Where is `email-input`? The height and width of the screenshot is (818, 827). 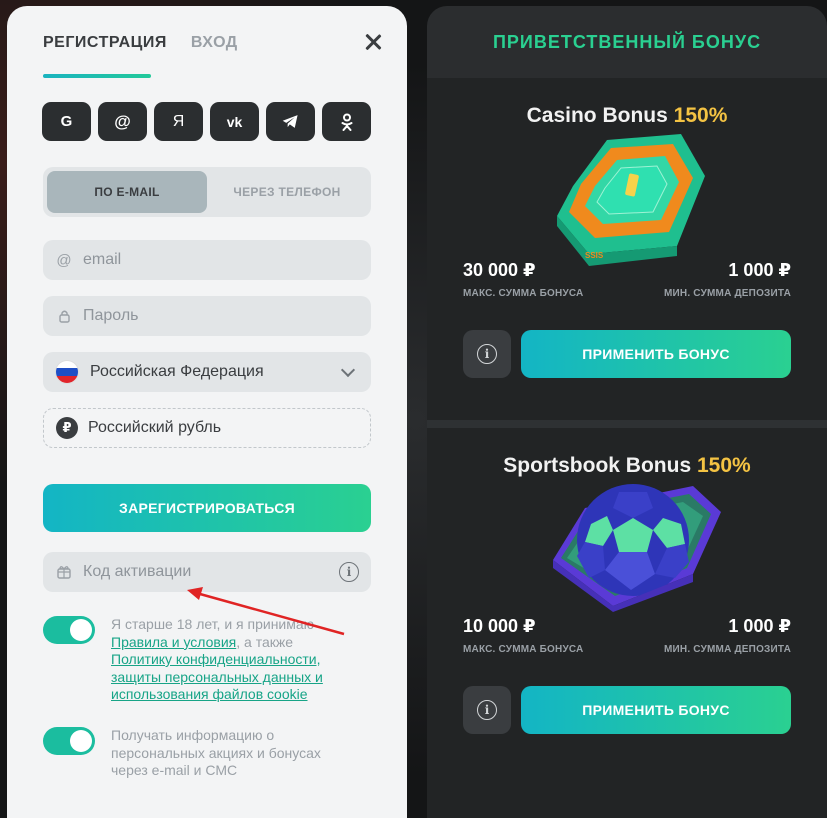
email-input is located at coordinates (227, 260).